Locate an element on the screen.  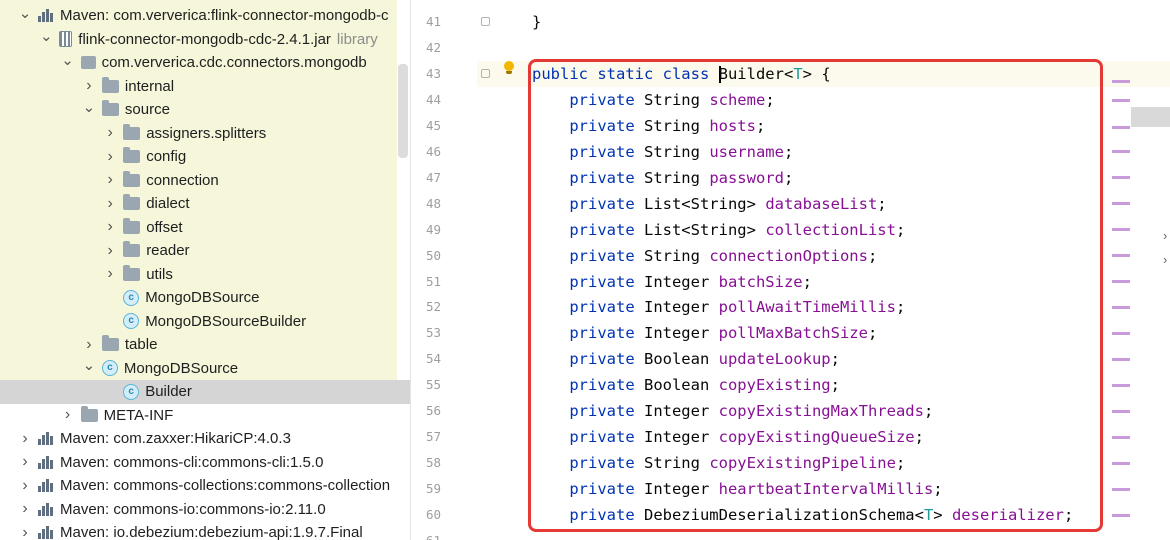
tree-item: ⌄ c MongoDBSource is located at coordinates (160, 368).